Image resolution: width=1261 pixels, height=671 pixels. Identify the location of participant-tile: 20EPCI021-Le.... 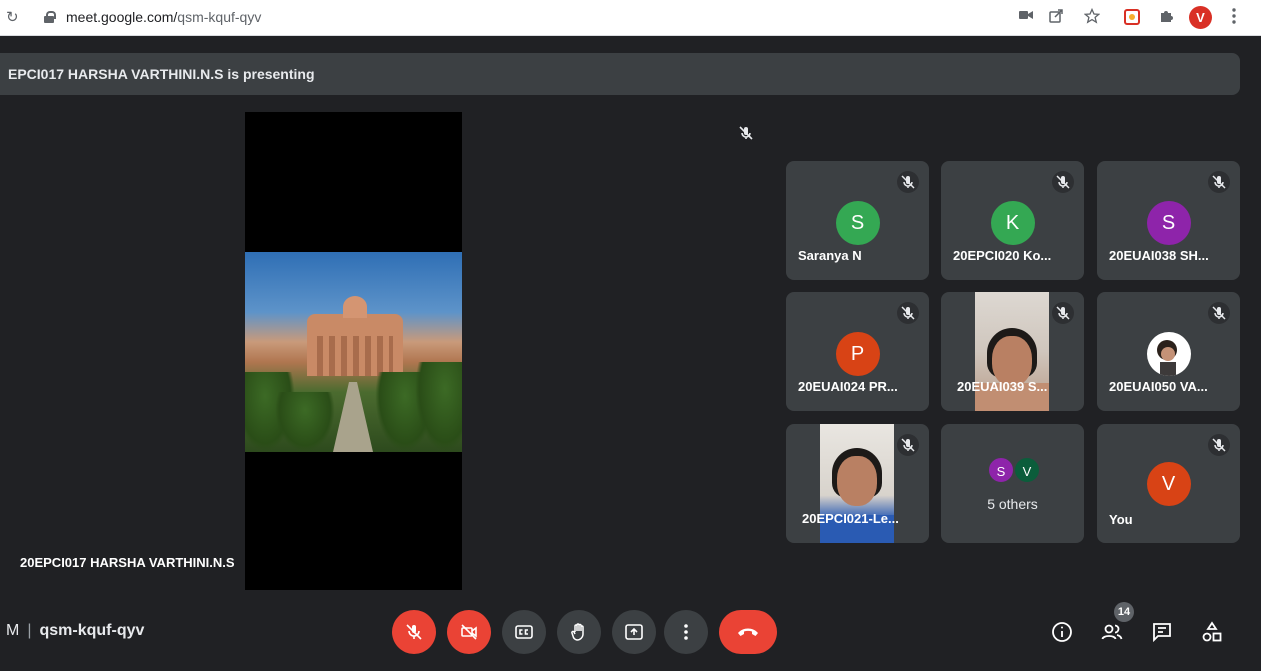
(857, 483).